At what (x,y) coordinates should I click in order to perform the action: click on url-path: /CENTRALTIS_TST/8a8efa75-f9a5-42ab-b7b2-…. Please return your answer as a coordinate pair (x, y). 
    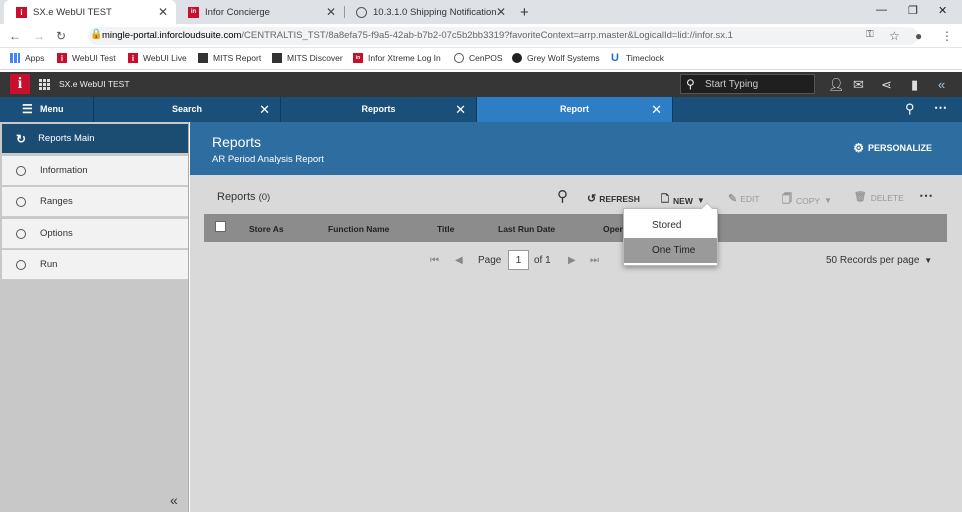
    Looking at the image, I should click on (487, 35).